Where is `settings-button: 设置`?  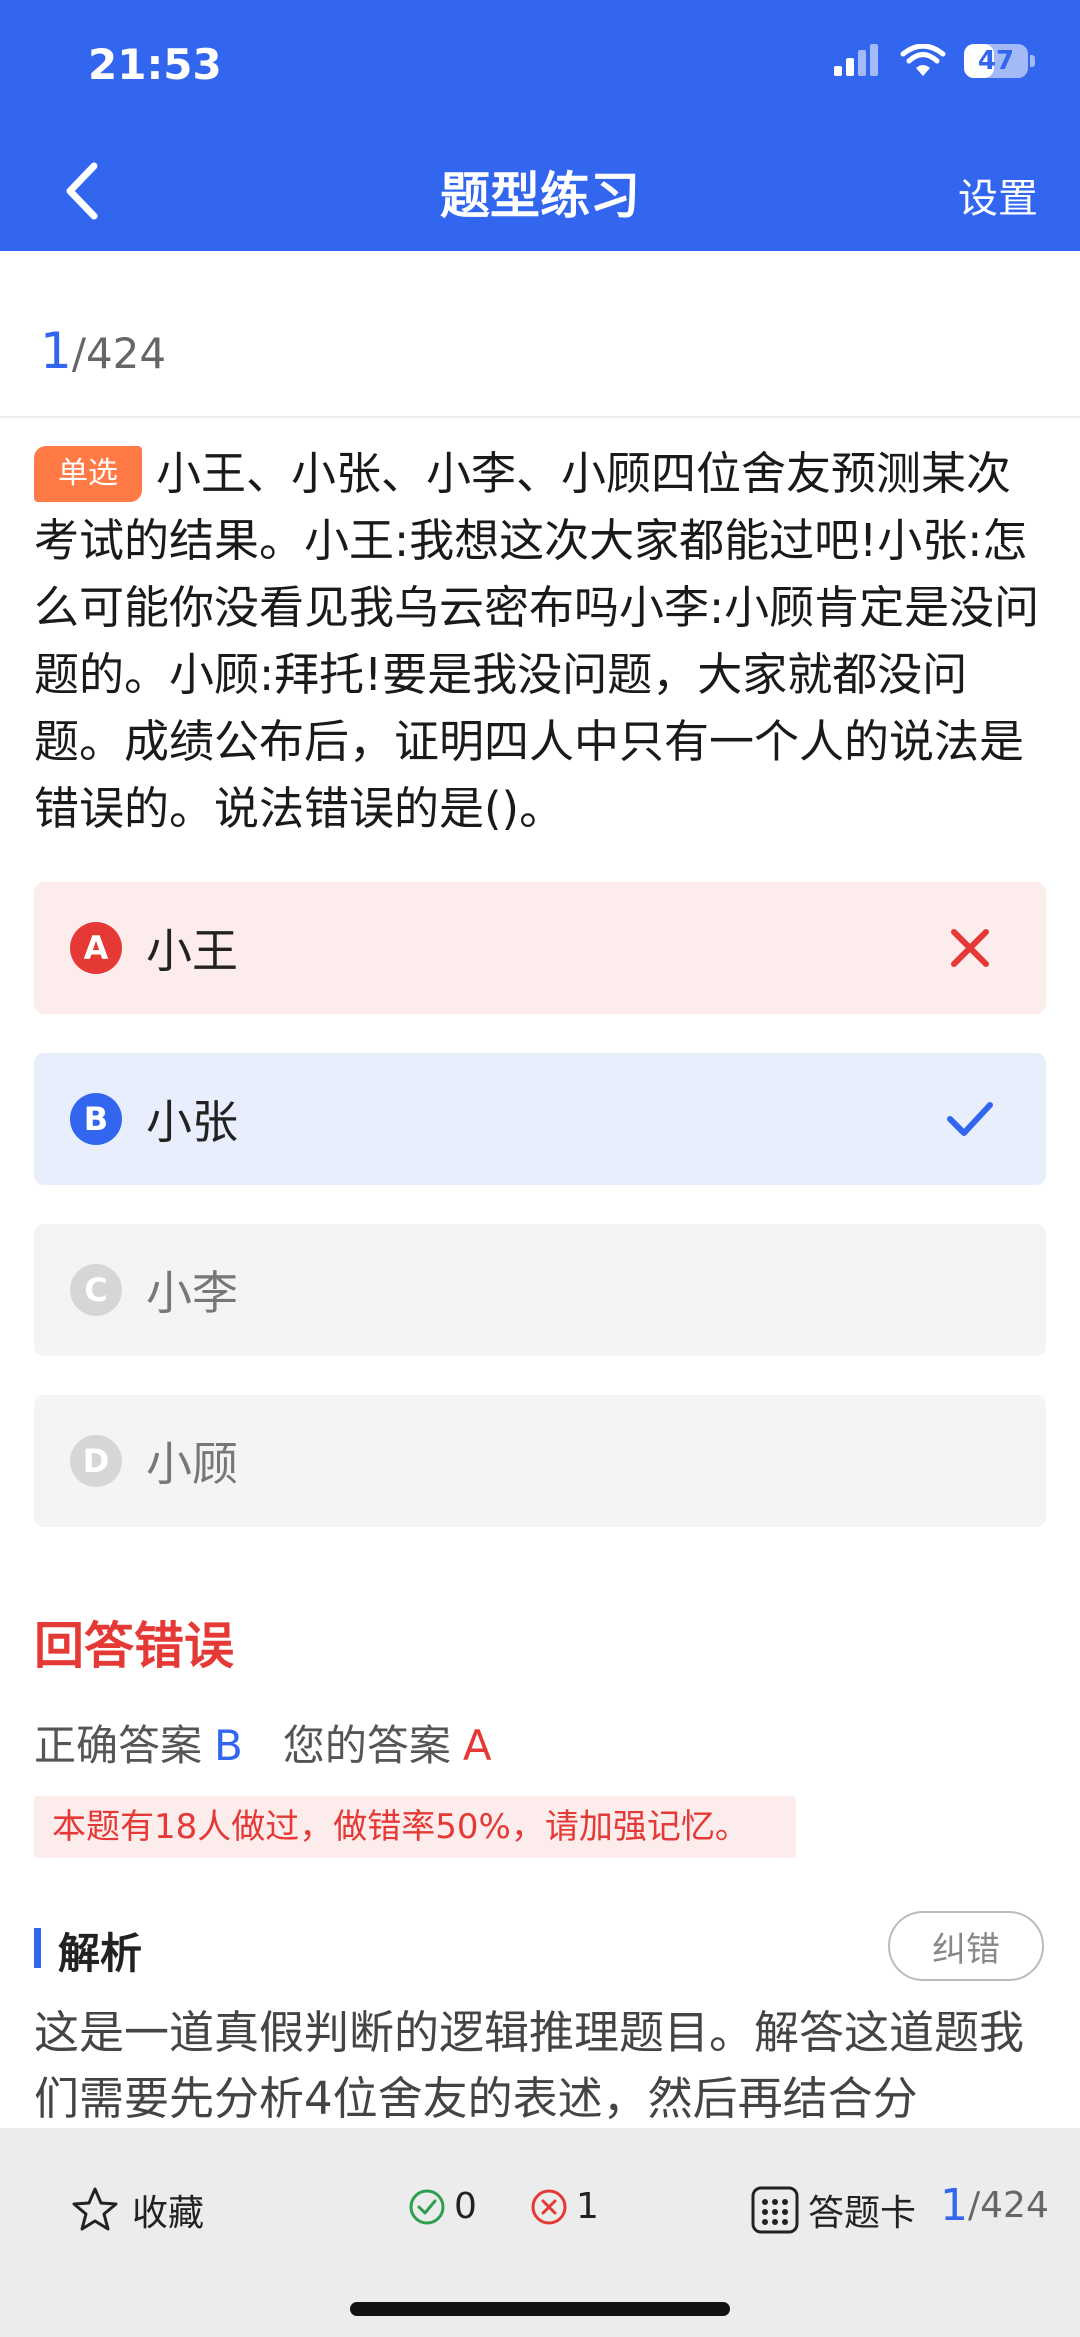
settings-button: 设置 is located at coordinates (998, 195).